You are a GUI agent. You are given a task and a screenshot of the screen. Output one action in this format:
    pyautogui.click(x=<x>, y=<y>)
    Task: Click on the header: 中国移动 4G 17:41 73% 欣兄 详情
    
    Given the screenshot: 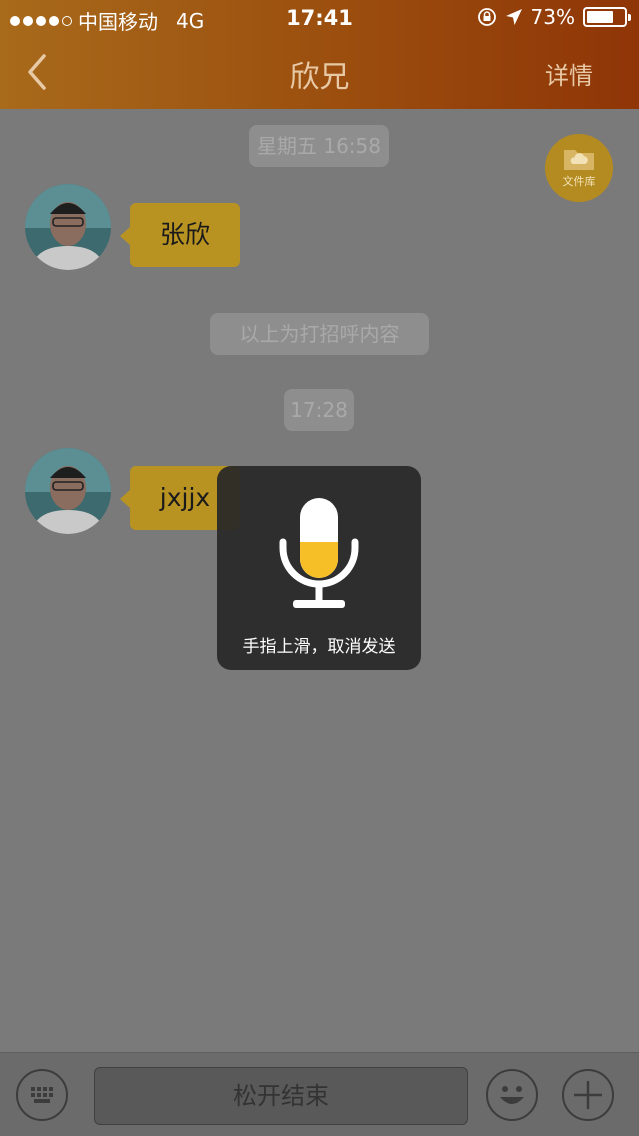 What is the action you would take?
    pyautogui.click(x=319, y=54)
    